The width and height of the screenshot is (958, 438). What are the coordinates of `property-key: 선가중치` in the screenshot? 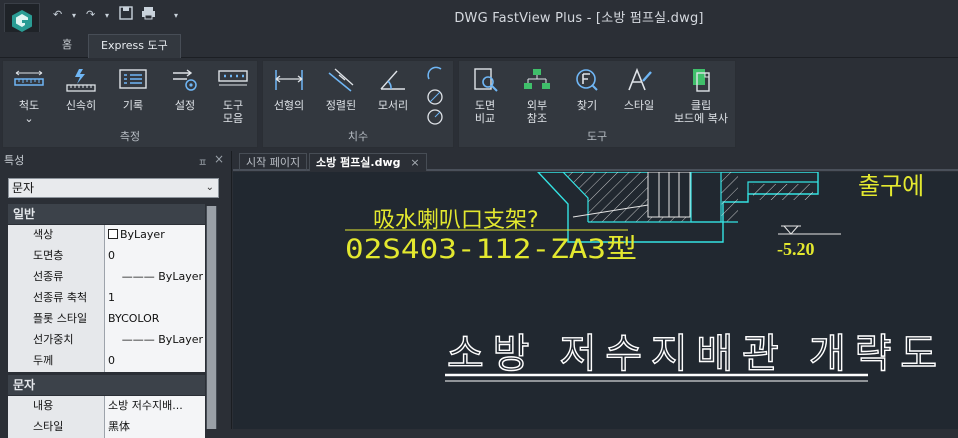 It's located at (56, 340).